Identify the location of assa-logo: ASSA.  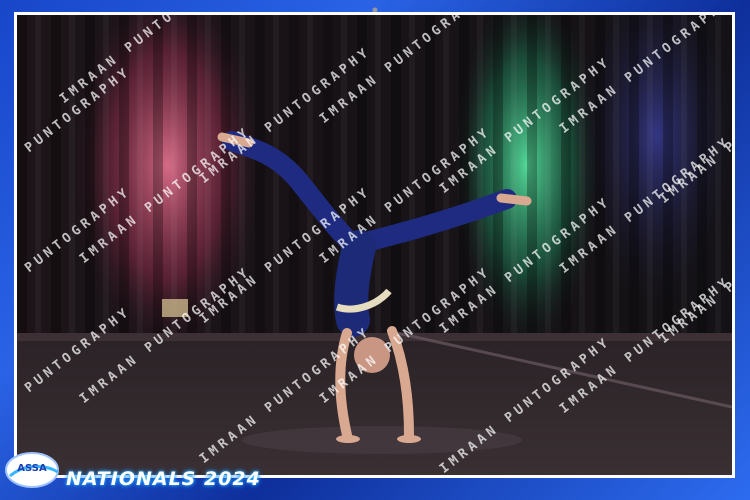
(32, 470).